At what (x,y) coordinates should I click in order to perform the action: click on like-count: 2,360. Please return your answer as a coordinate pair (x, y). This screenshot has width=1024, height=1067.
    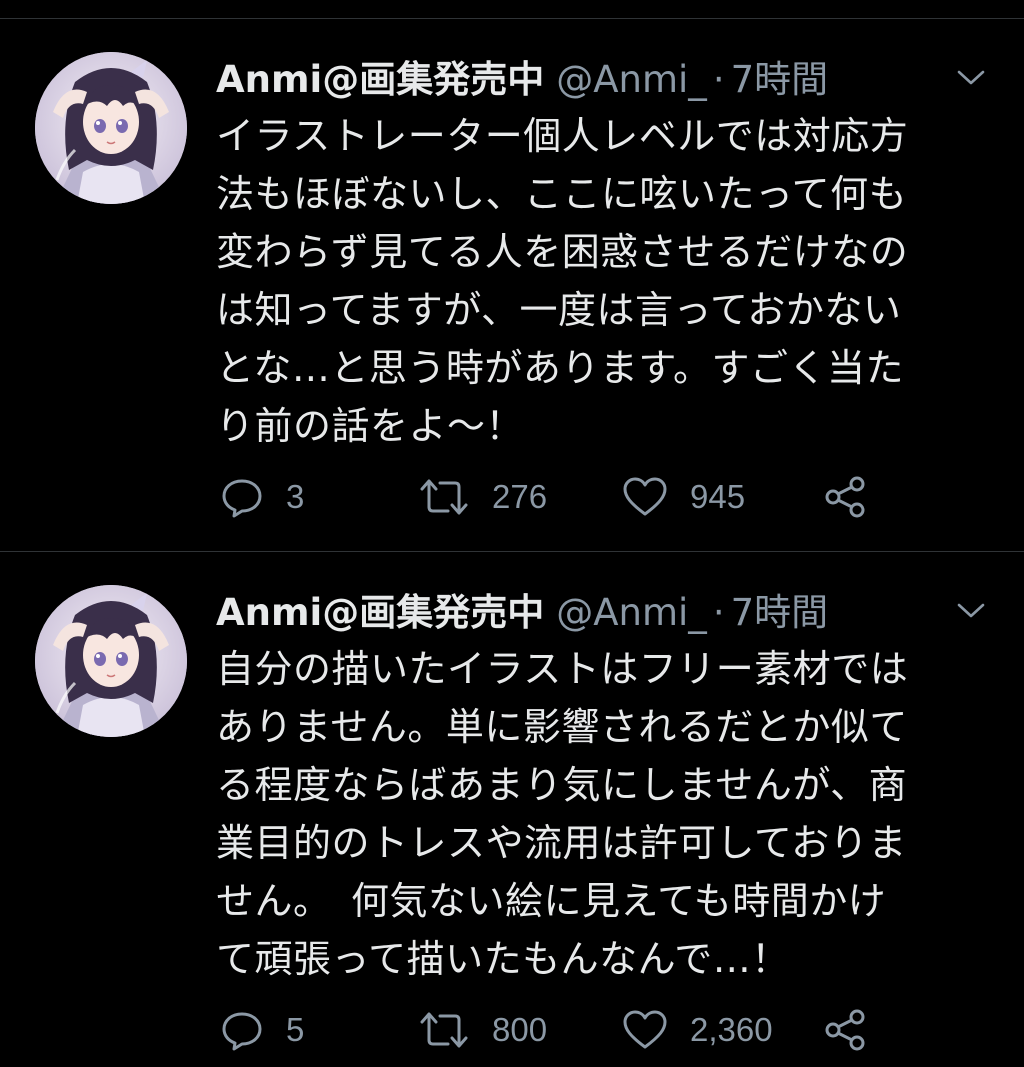
    Looking at the image, I should click on (731, 1029).